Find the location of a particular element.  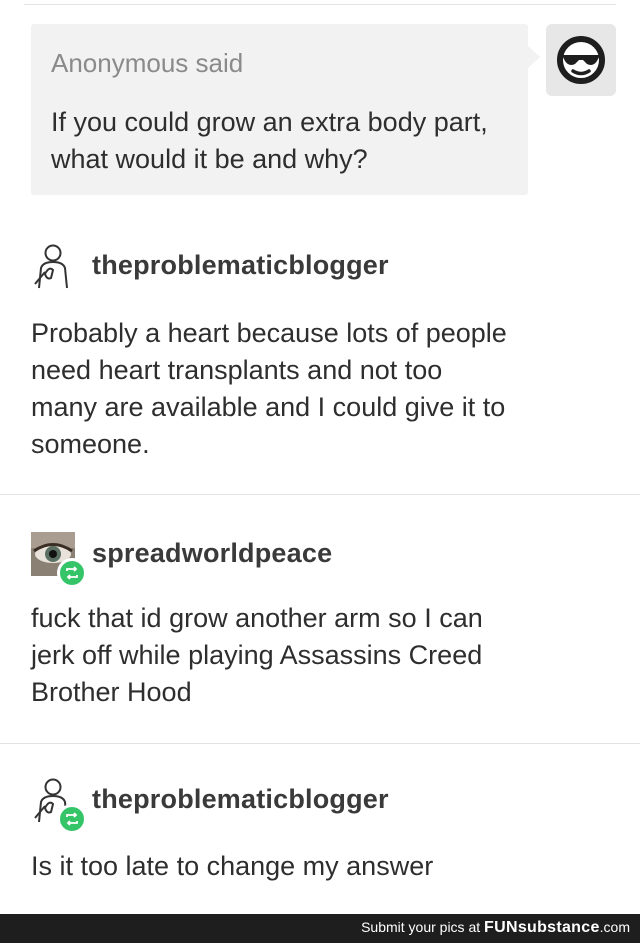

asker-line: Anonymous said is located at coordinates (147, 63).